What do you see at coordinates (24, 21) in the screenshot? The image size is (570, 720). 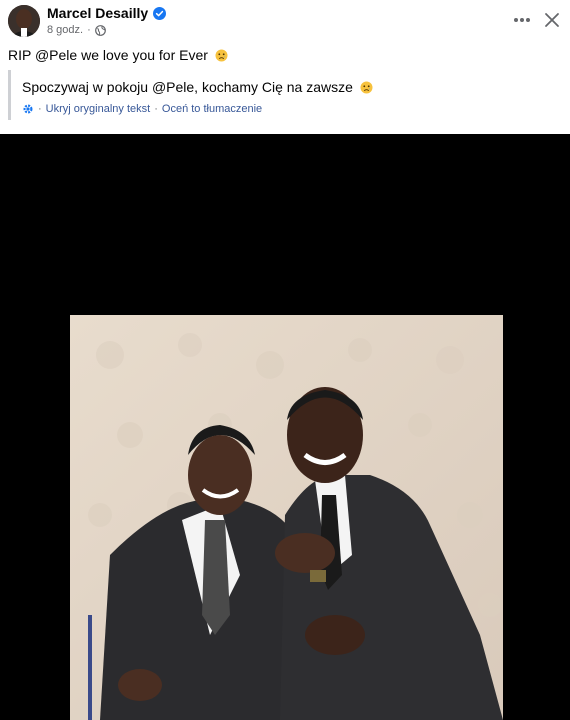 I see `avatar` at bounding box center [24, 21].